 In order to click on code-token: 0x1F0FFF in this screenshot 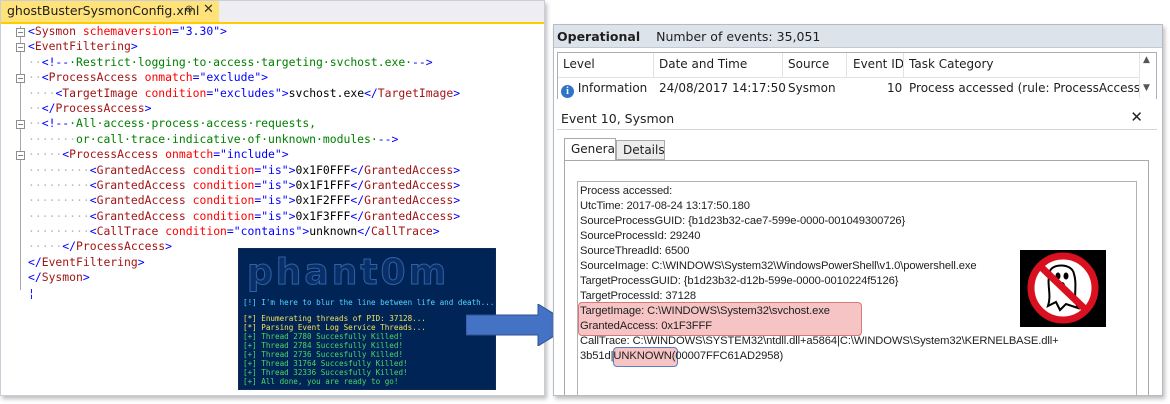, I will do `click(323, 169)`.